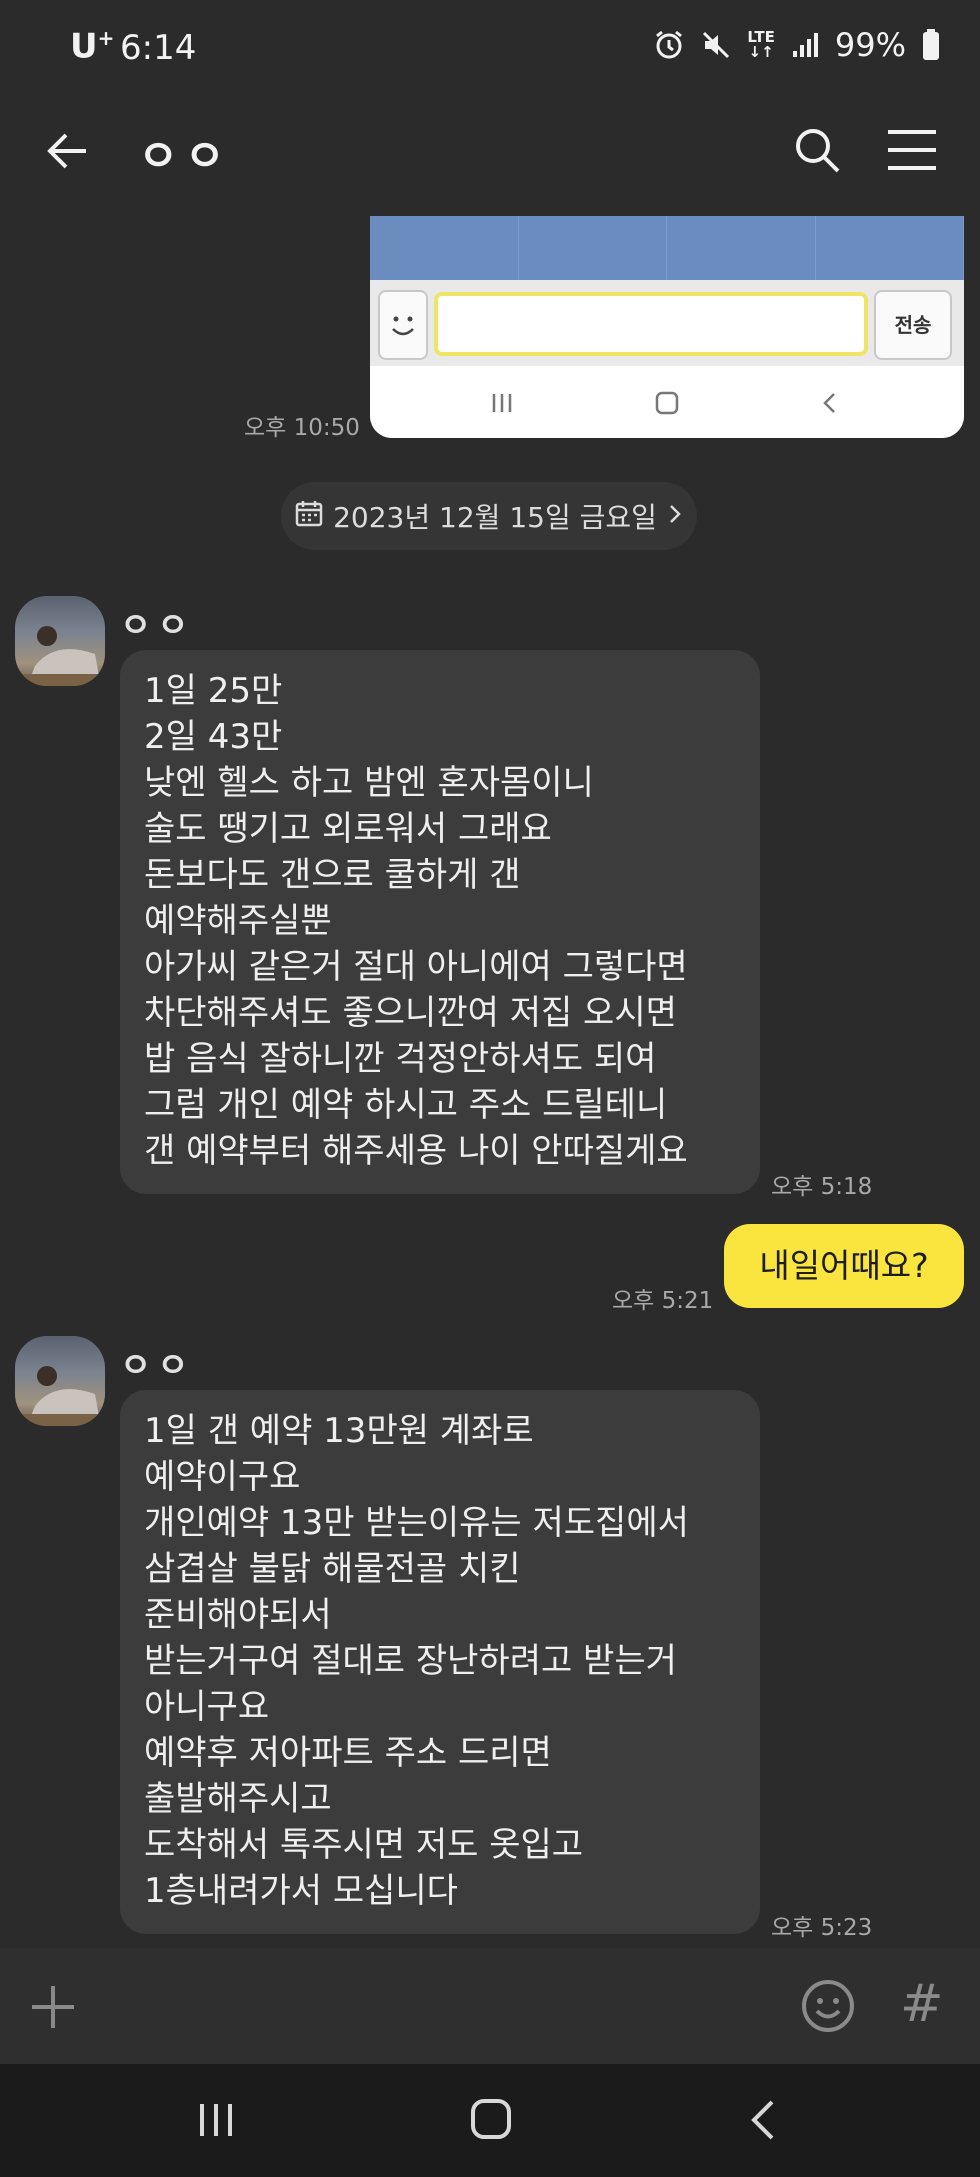 This screenshot has width=980, height=2177. I want to click on message-line: 차단해주셔도 좋으니깐여 저집 오시면, so click(410, 1013).